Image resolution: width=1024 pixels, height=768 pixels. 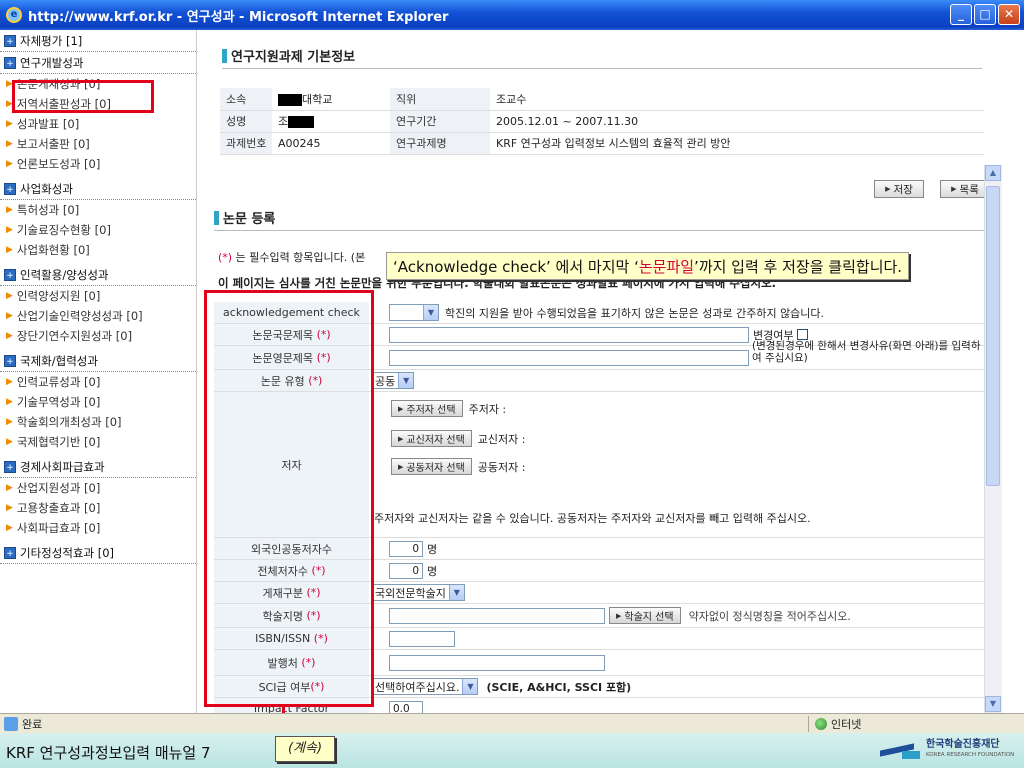 What do you see at coordinates (431, 466) in the screenshot?
I see `co-author-button: ▶ 공동저자 선택` at bounding box center [431, 466].